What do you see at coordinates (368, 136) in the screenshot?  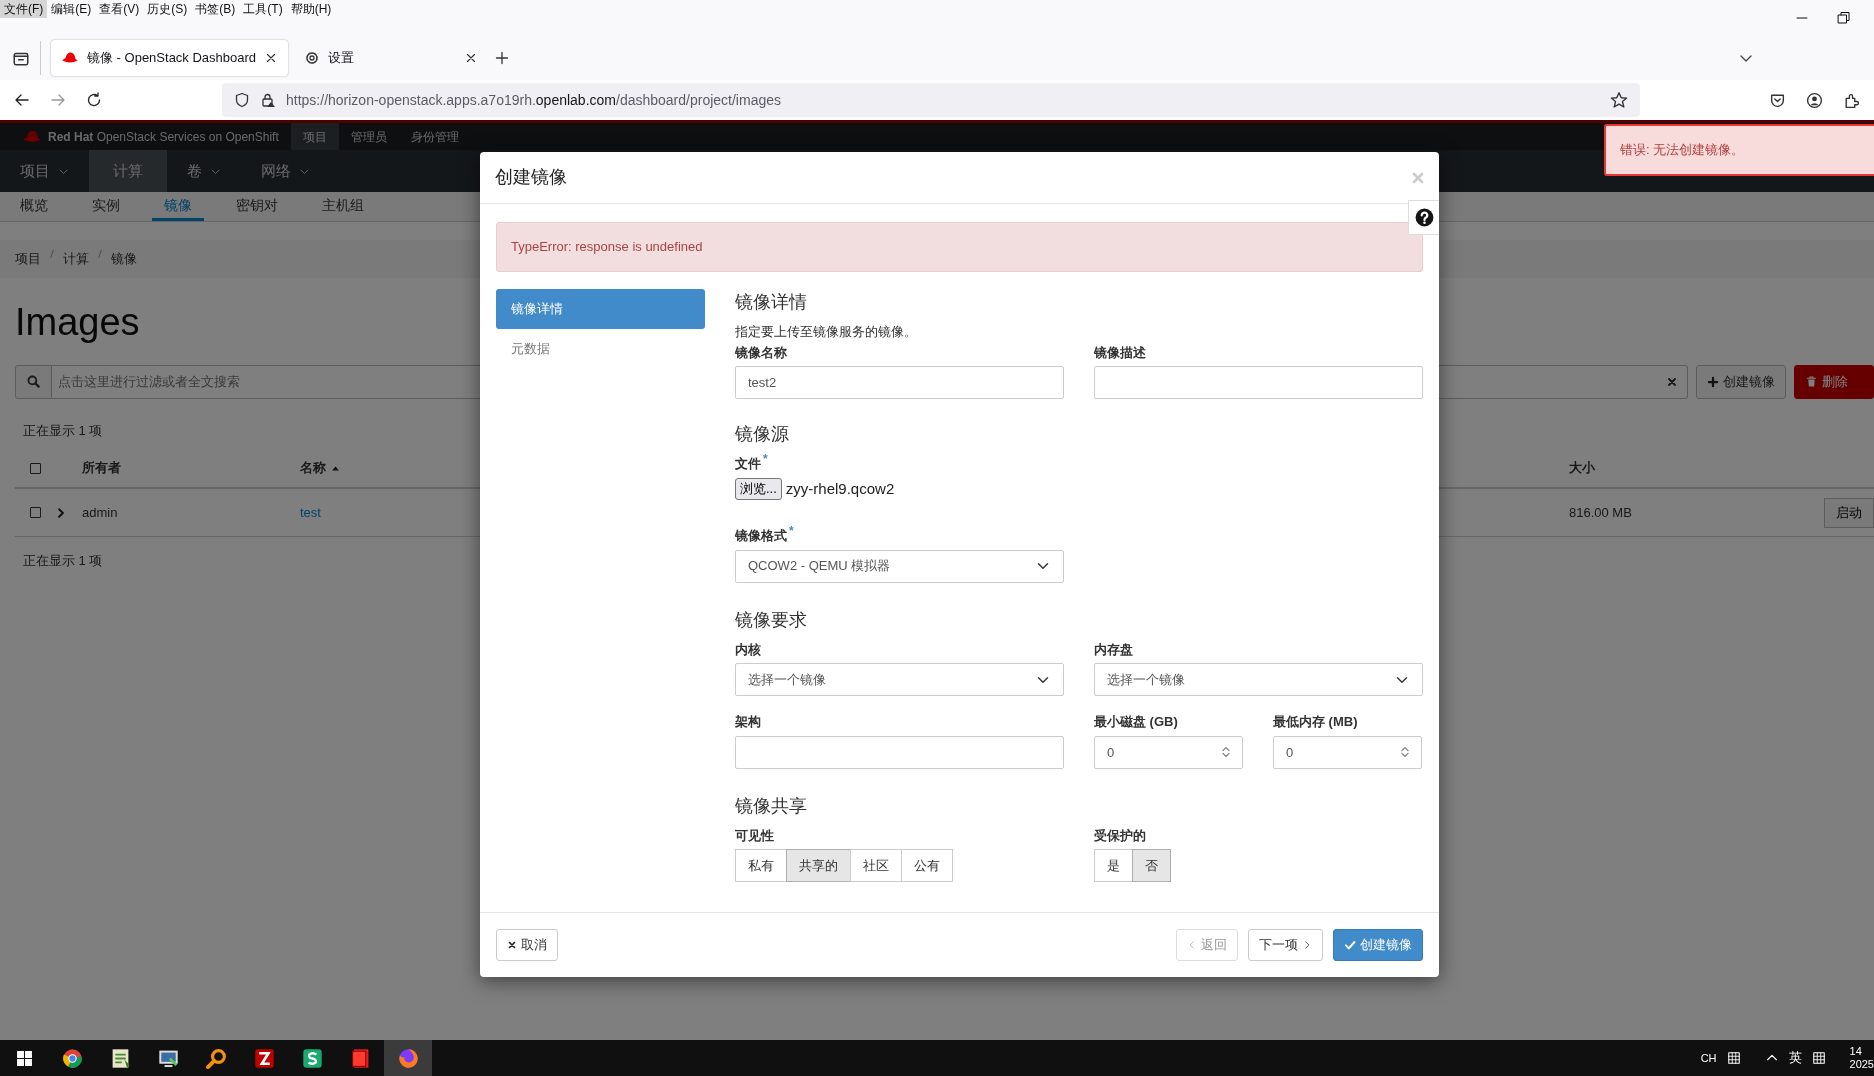 I see `nav-tab: 管理员` at bounding box center [368, 136].